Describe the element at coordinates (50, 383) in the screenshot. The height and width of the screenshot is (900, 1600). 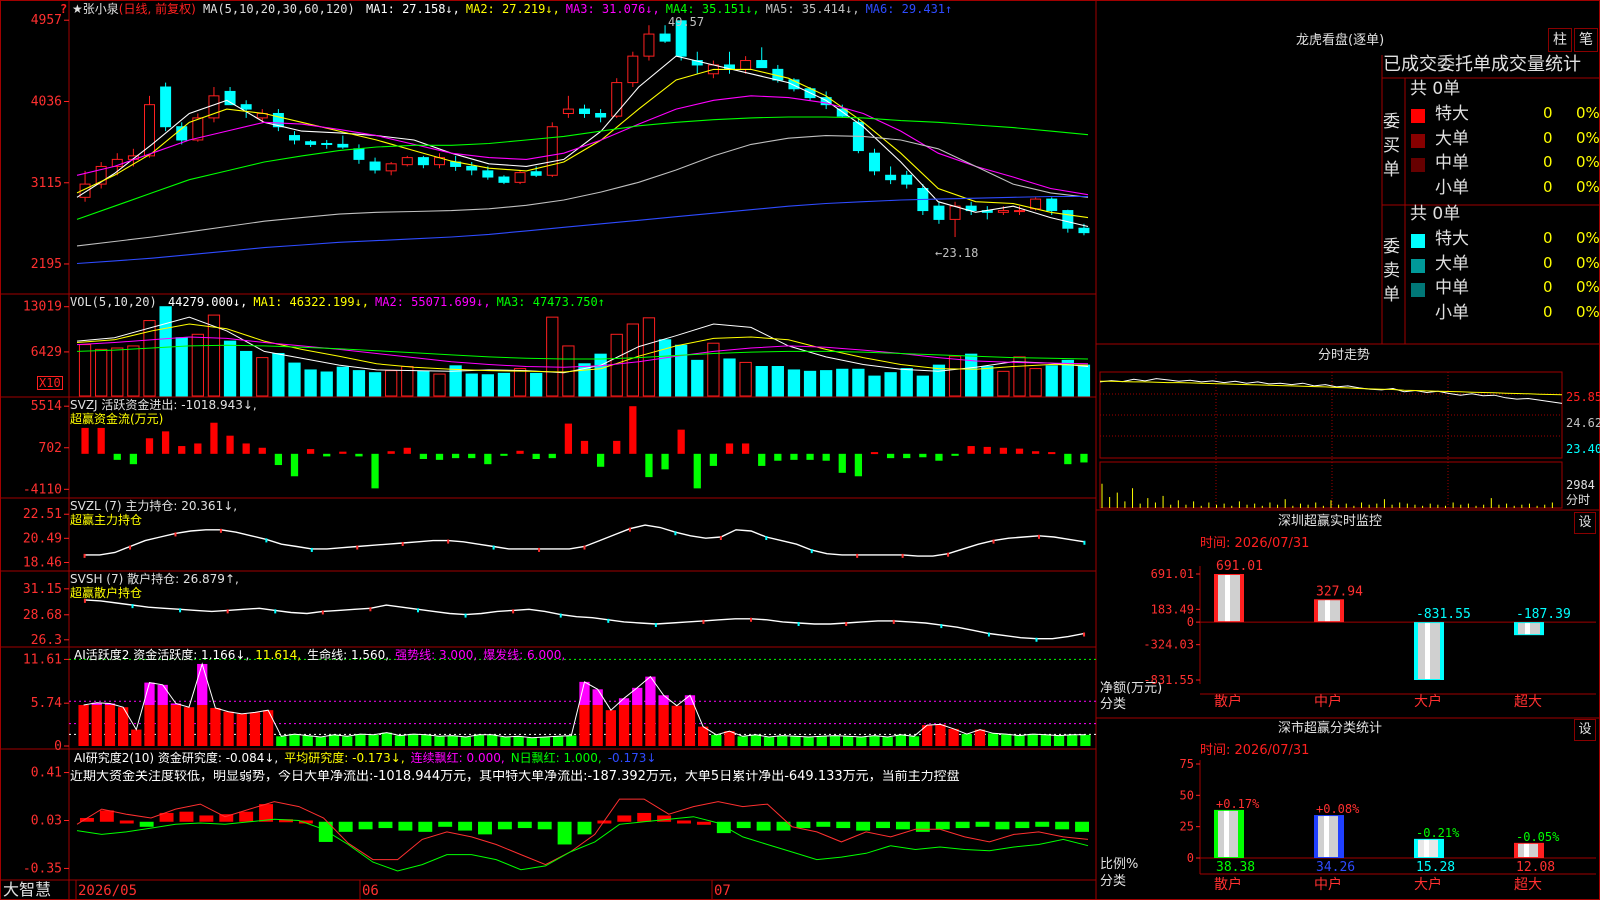
I see `vol-unit-badge: X10` at that location.